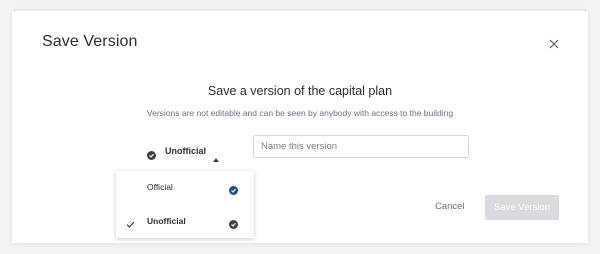  Describe the element at coordinates (450, 206) in the screenshot. I see `cancel-button: Cancel` at that location.